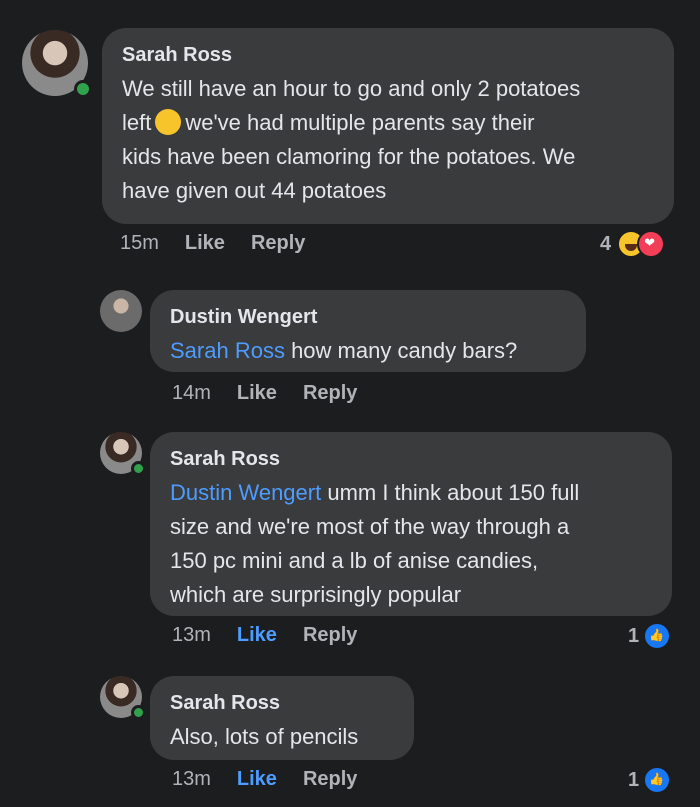  I want to click on comment-fragment: we've had multiple parents say their, so click(360, 122).